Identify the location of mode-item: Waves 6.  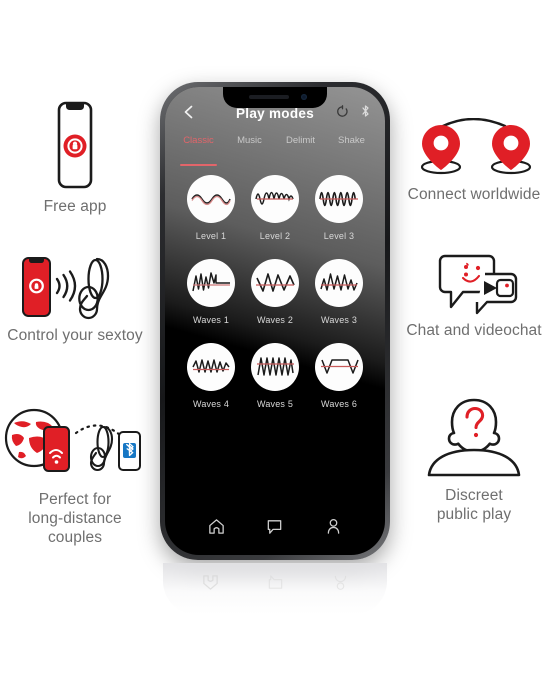
(339, 384).